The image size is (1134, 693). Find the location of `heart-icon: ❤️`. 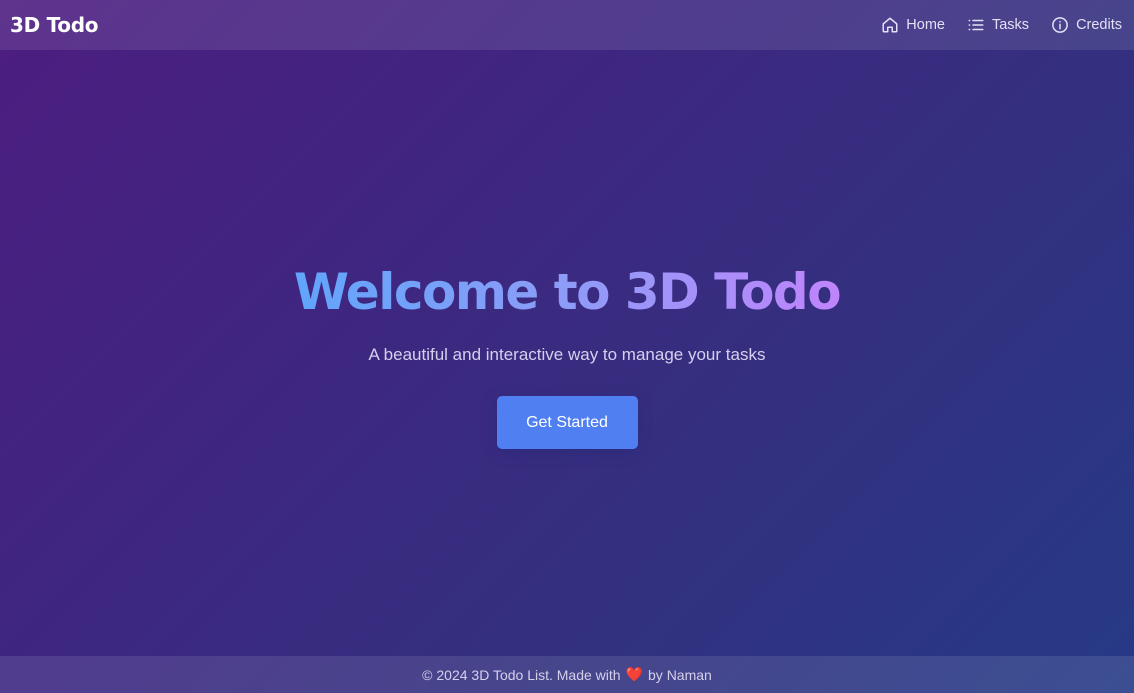

heart-icon: ❤️ is located at coordinates (634, 674).